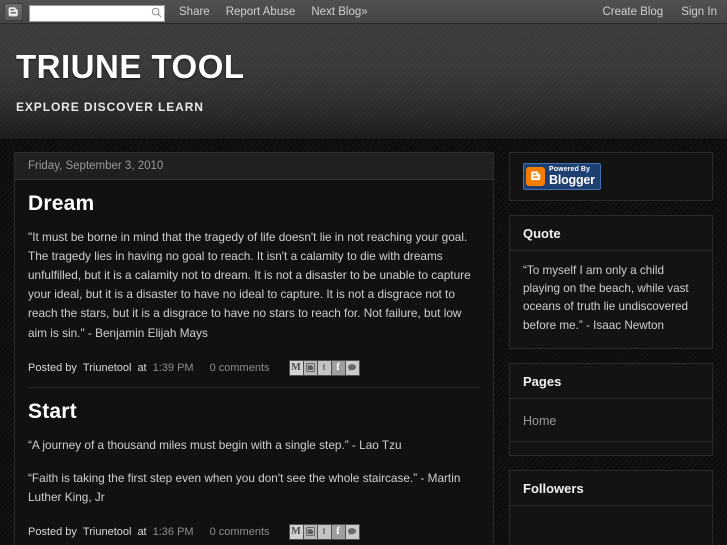 The image size is (727, 545). I want to click on followers-widget-title: Followers, so click(611, 489).